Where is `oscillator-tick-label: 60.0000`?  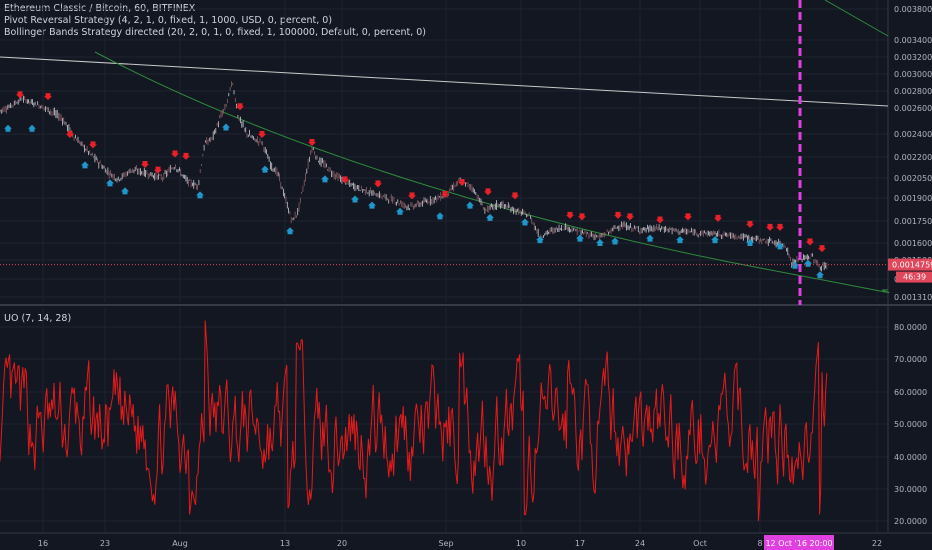
oscillator-tick-label: 60.0000 is located at coordinates (910, 392).